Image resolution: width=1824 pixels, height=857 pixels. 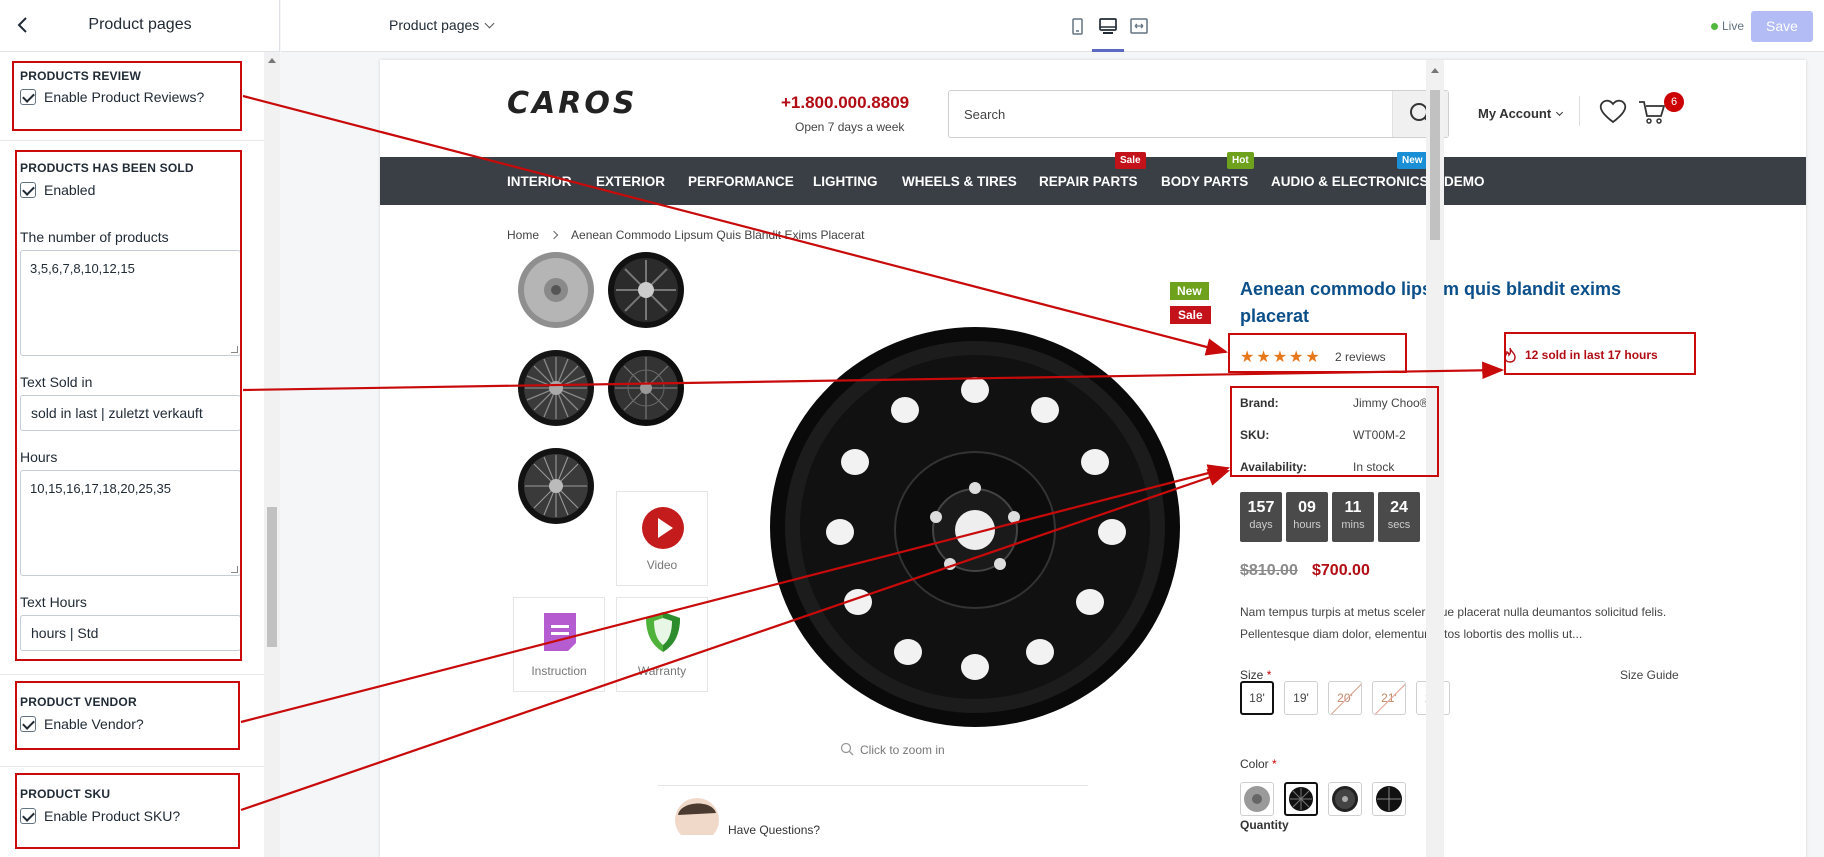 I want to click on live-dot-icon, so click(x=1714, y=26).